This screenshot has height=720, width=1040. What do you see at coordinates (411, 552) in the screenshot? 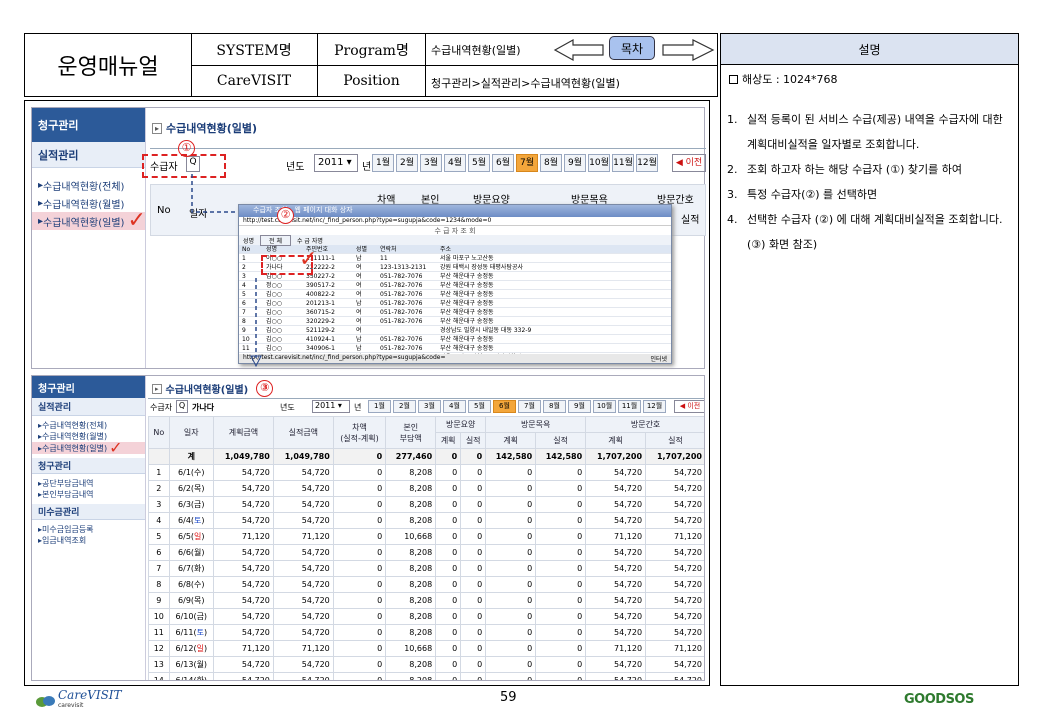
I see `table-cell: 8,208` at bounding box center [411, 552].